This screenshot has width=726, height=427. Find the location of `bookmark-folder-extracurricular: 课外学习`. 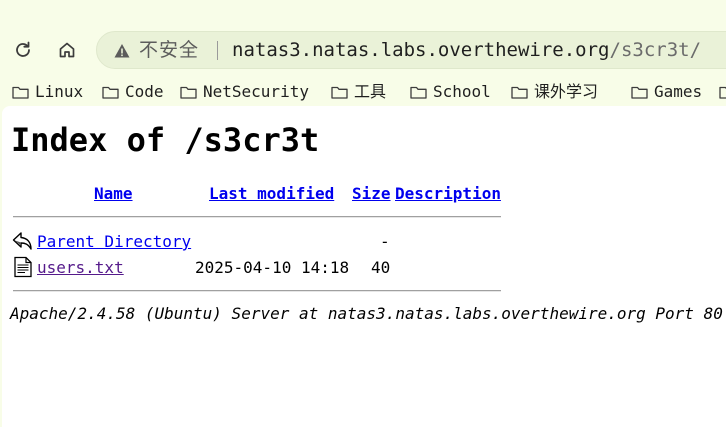

bookmark-folder-extracurricular: 课外学习 is located at coordinates (554, 92).